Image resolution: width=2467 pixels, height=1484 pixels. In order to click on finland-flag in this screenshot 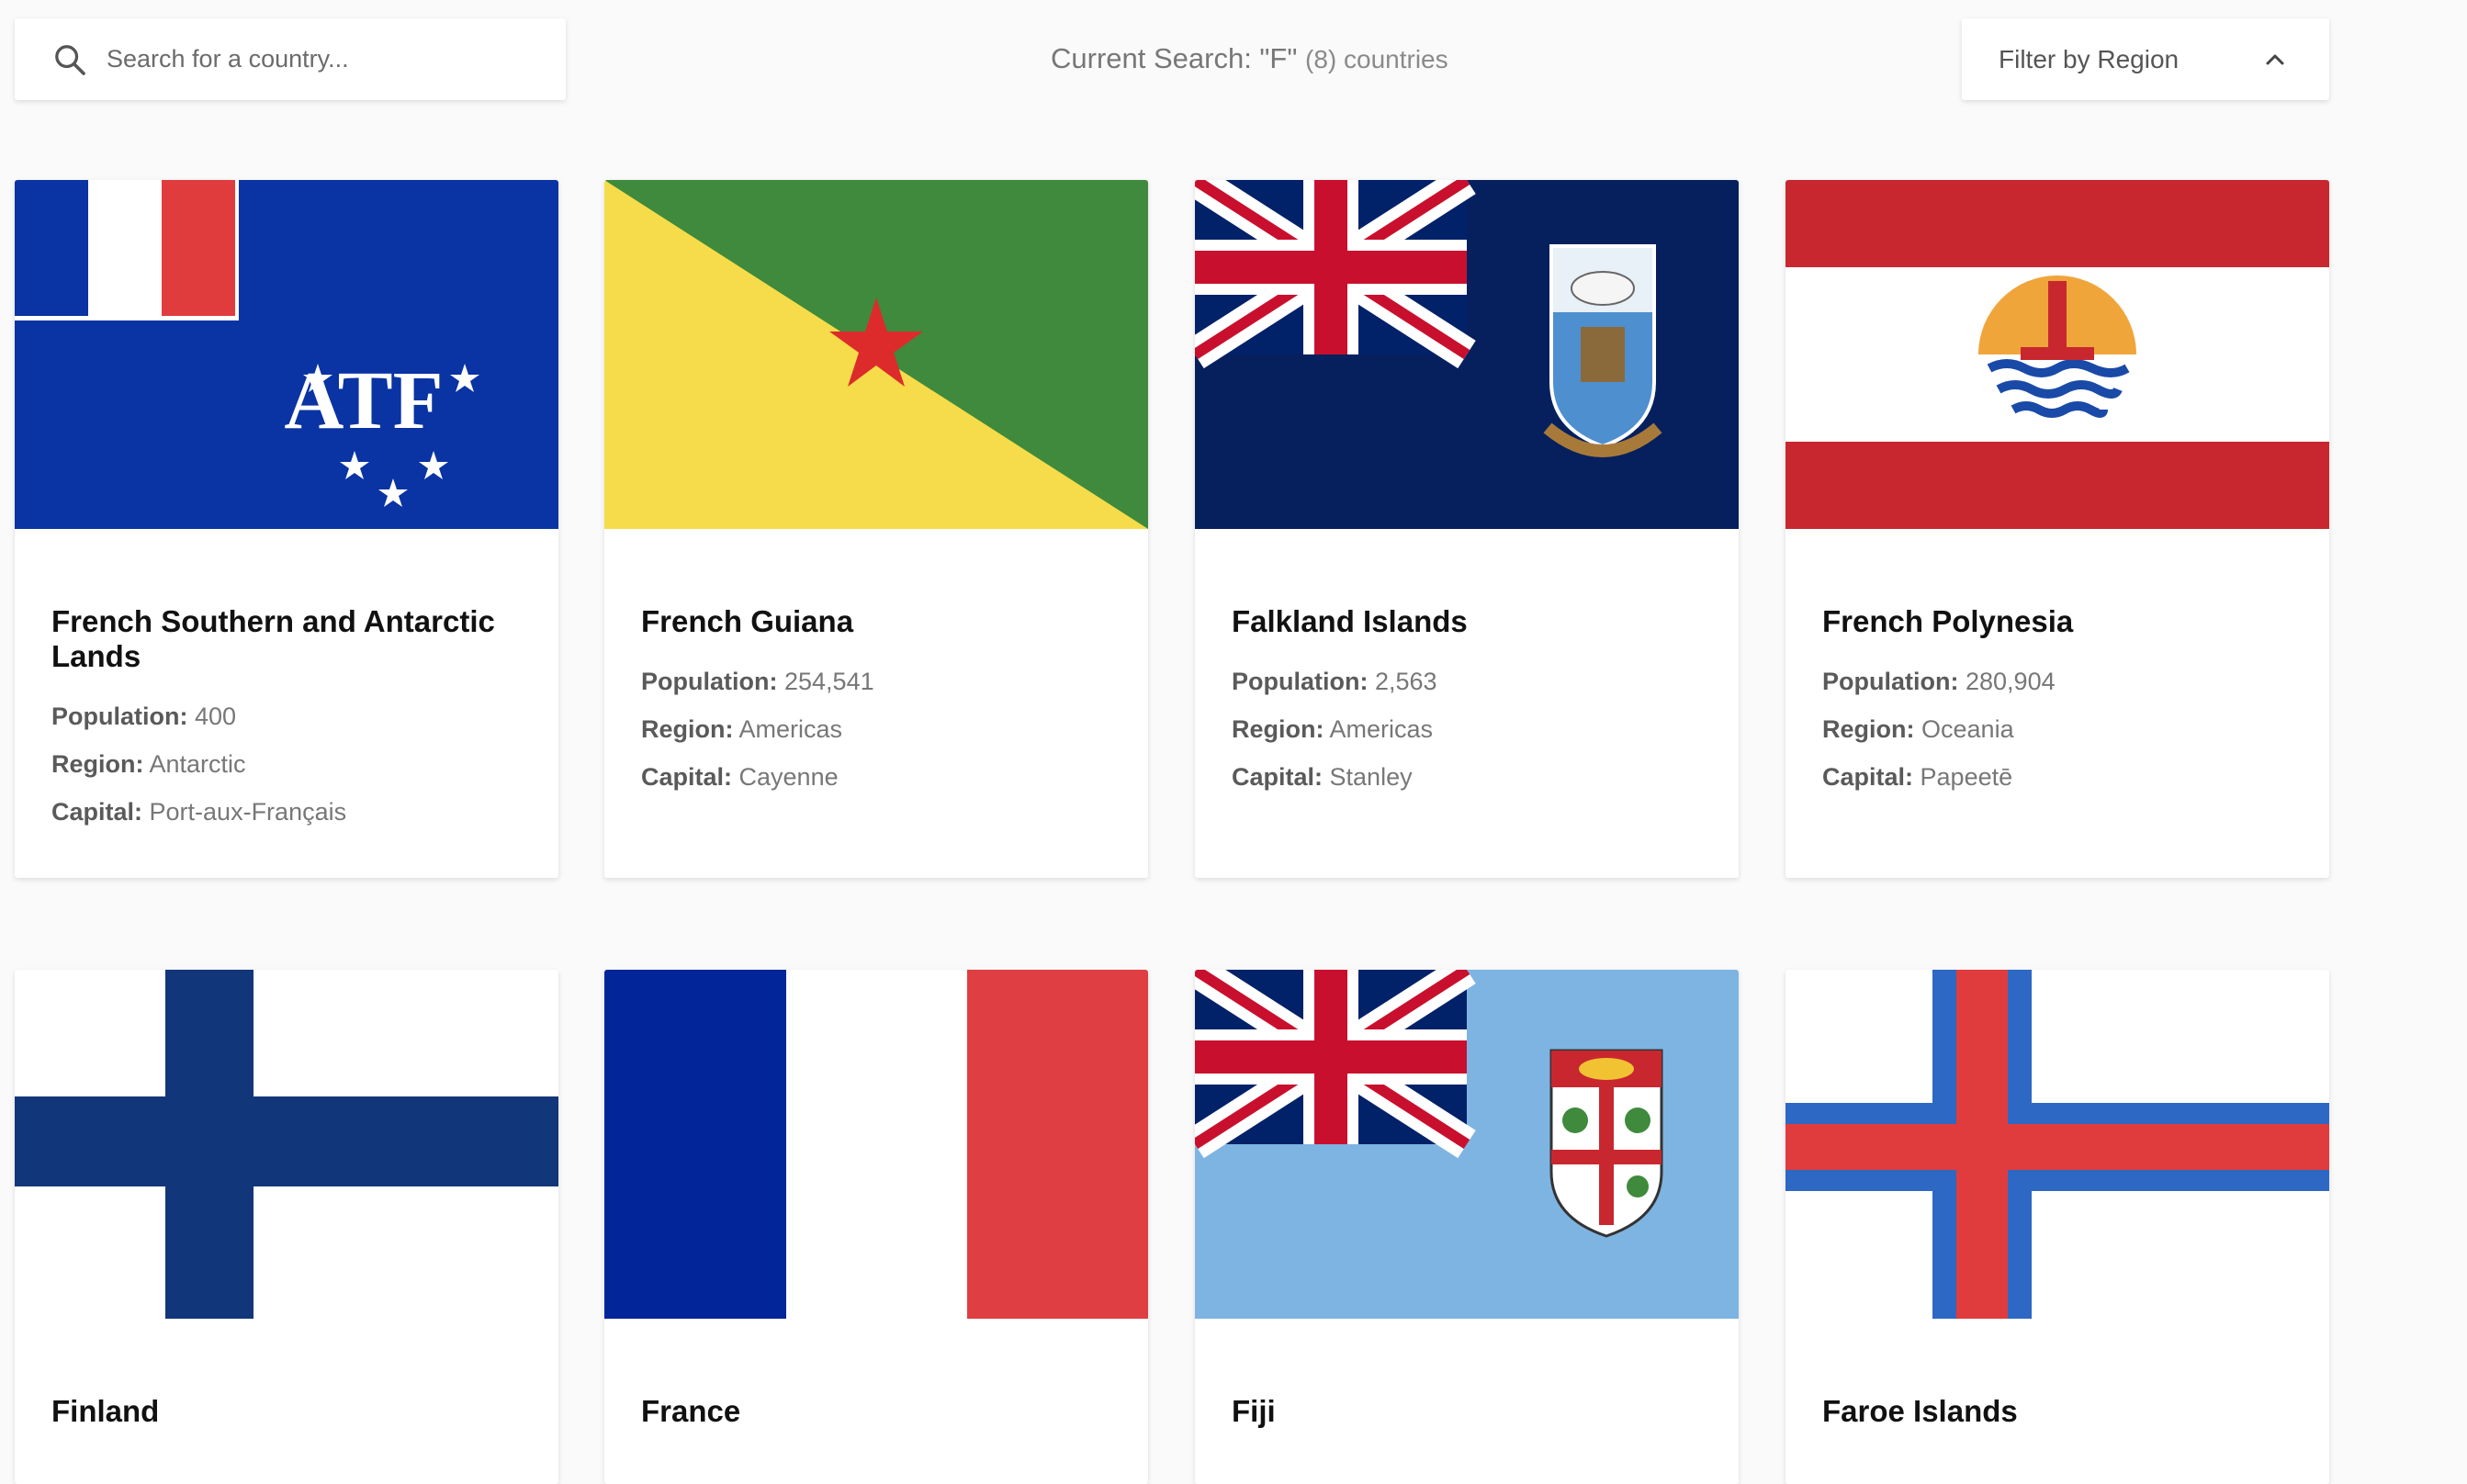, I will do `click(286, 1145)`.